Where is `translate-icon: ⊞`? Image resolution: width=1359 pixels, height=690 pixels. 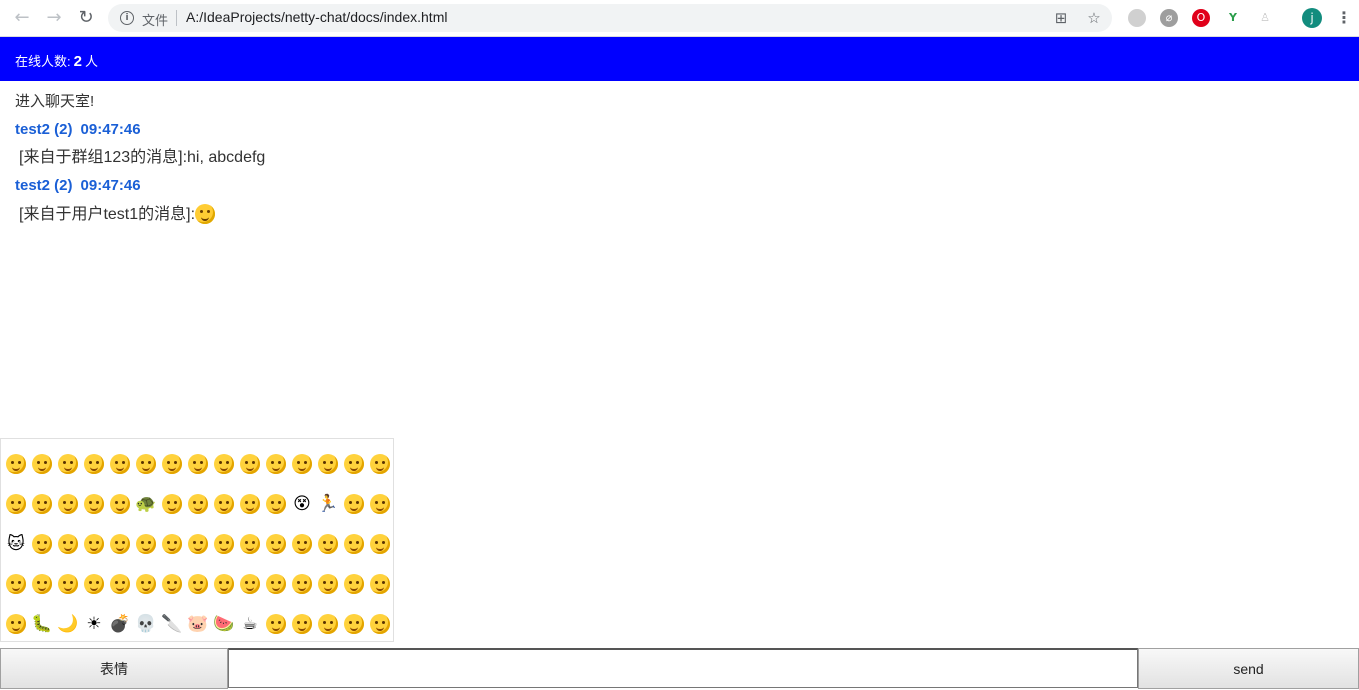
translate-icon: ⊞ is located at coordinates (1061, 18).